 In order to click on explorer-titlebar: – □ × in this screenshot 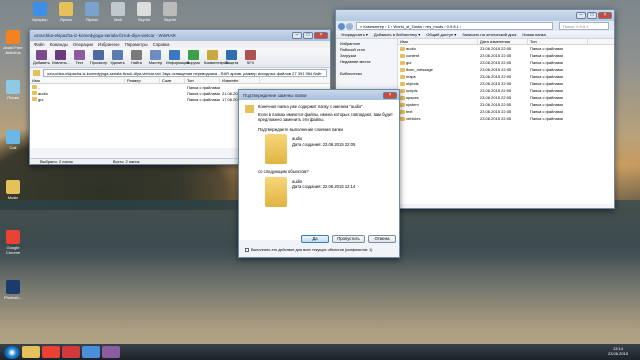, I will do `click(475, 15)`.